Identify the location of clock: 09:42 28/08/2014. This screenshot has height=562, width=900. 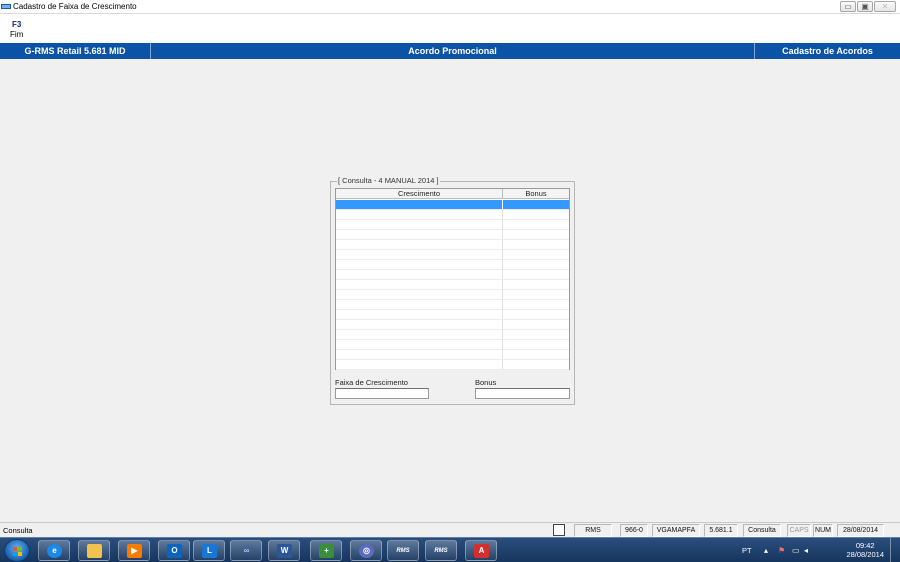
(865, 550).